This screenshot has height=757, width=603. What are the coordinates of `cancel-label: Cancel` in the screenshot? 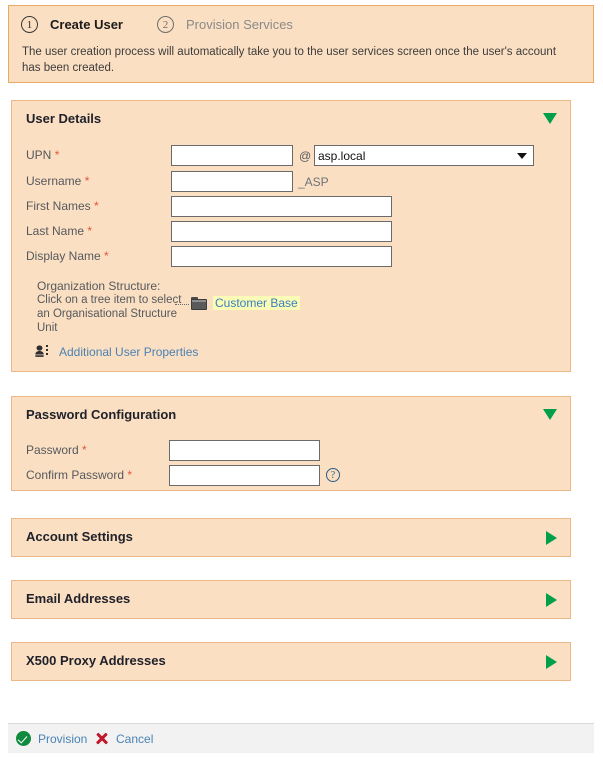 It's located at (135, 738).